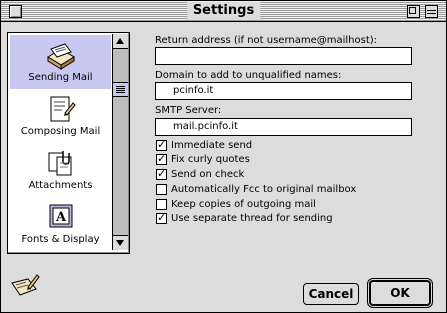  What do you see at coordinates (60, 56) in the screenshot?
I see `sending-mail-icon` at bounding box center [60, 56].